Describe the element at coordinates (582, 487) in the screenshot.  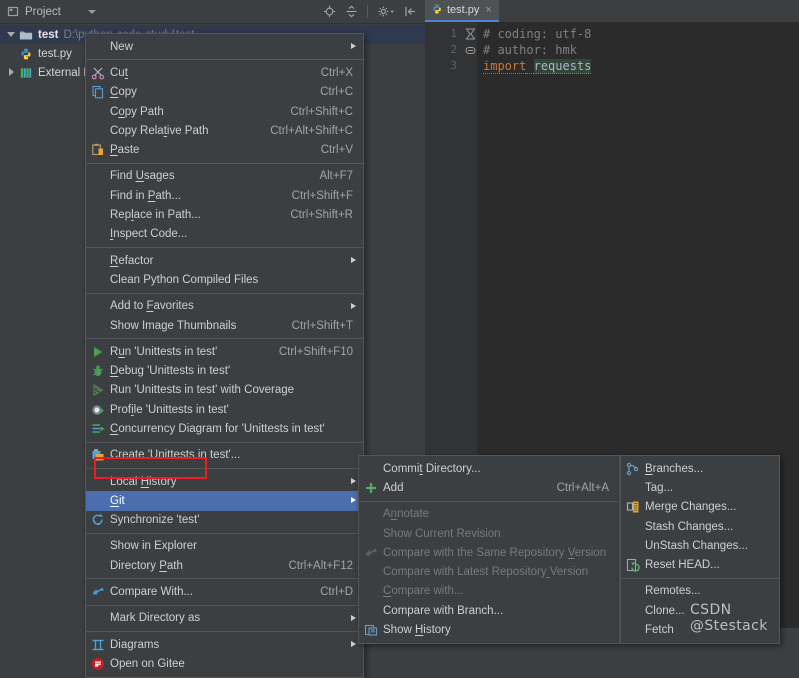
I see `menu-item-shortcut: Ctrl+Alt+A` at that location.